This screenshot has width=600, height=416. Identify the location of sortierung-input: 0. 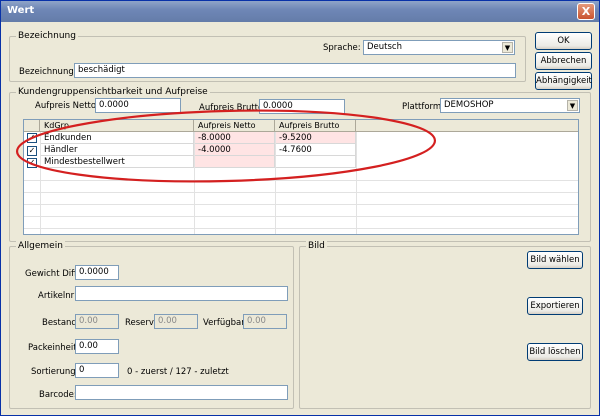
(97, 370).